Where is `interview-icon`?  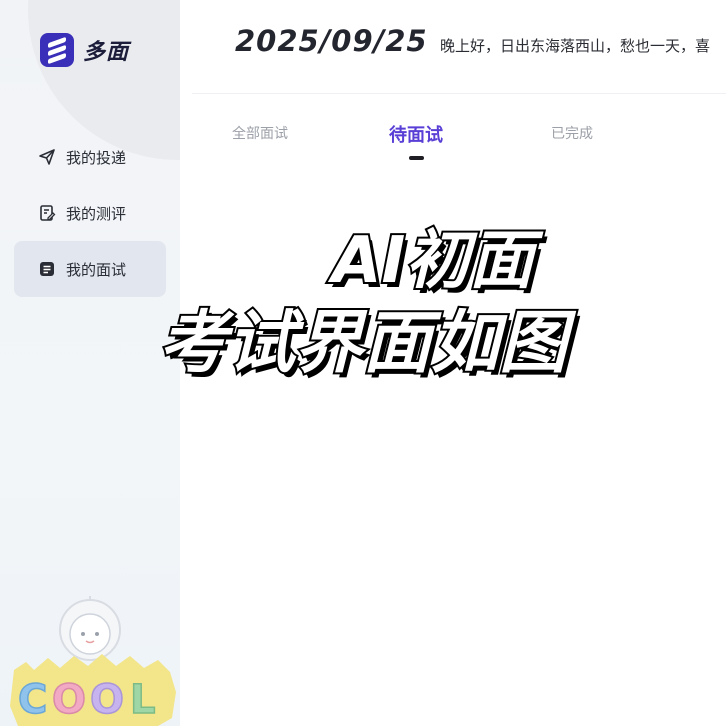
interview-icon is located at coordinates (47, 269).